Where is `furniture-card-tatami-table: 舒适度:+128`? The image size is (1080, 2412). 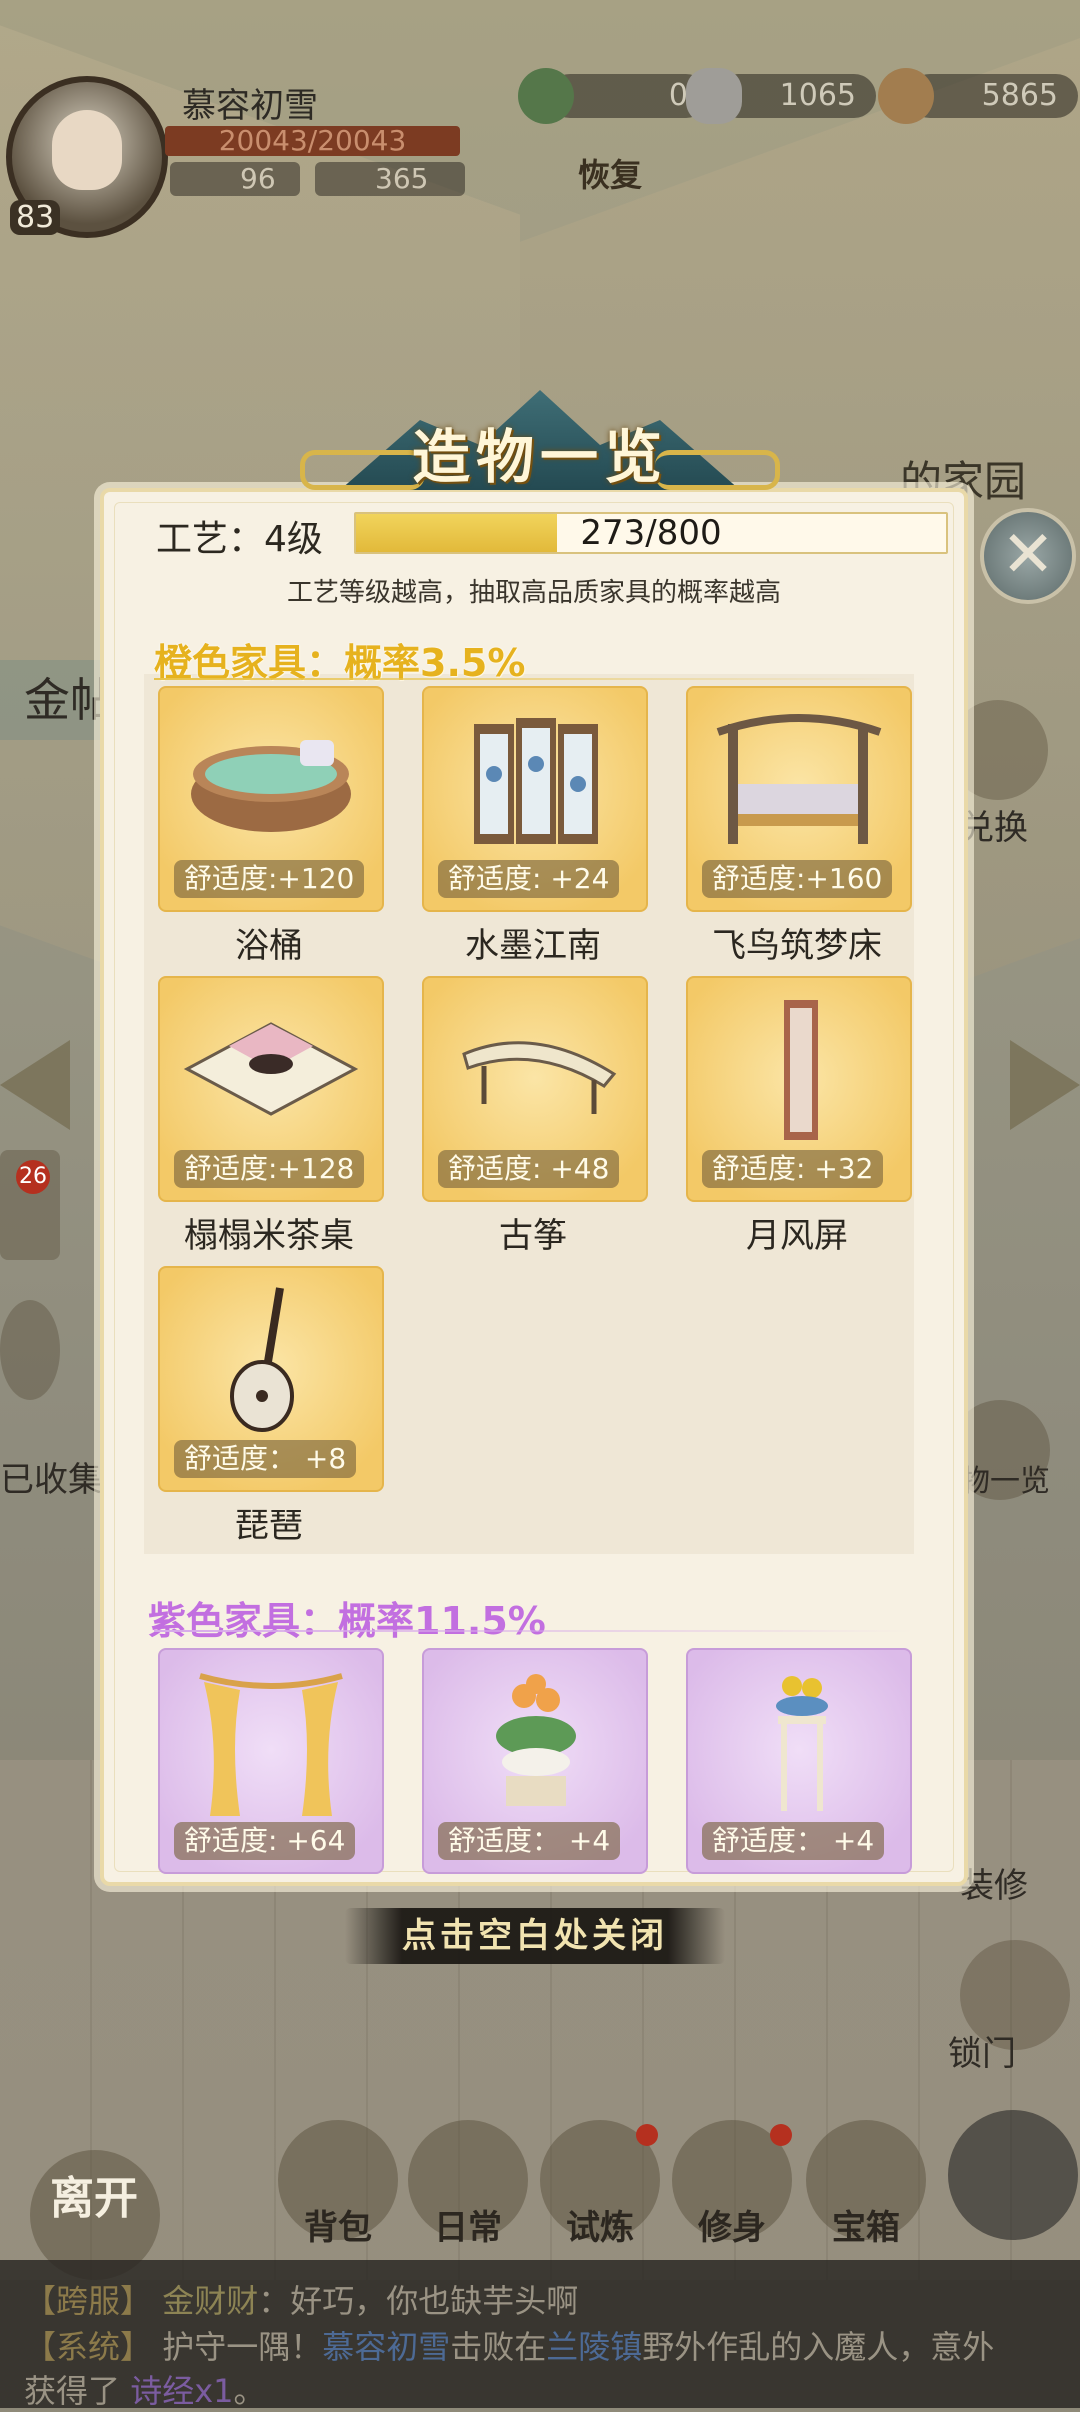
furniture-card-tatami-table: 舒适度:+128 is located at coordinates (271, 1089).